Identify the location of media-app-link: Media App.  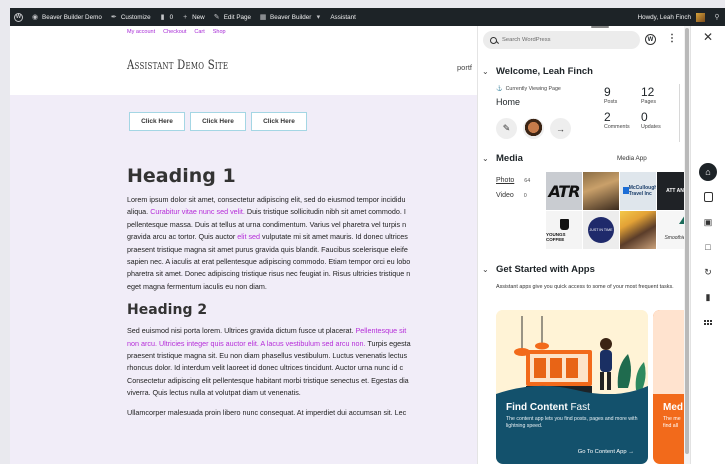
(632, 158).